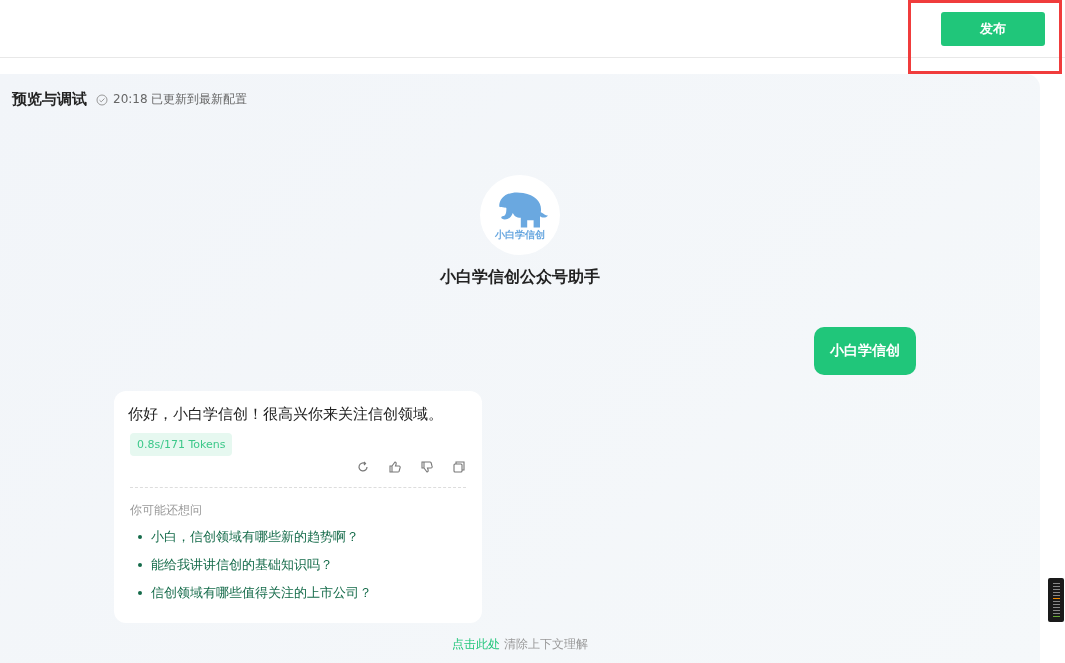  I want to click on status-text: 20:18 已更新到最新配置, so click(180, 99).